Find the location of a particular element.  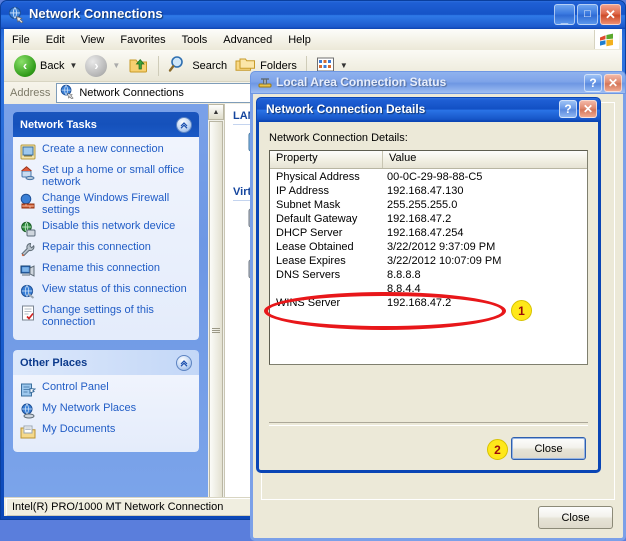

place-label: Control Panel is located at coordinates (75, 387).